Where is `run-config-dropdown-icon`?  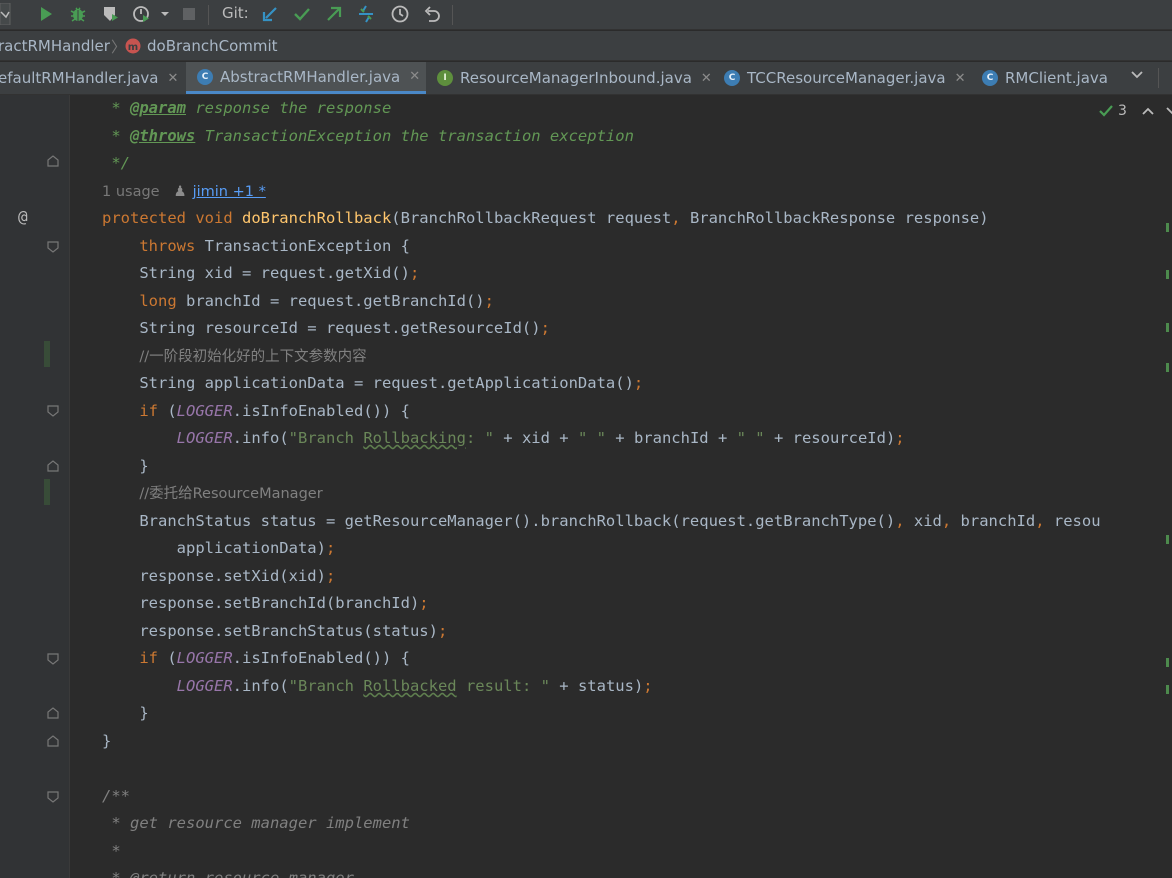 run-config-dropdown-icon is located at coordinates (6, 14).